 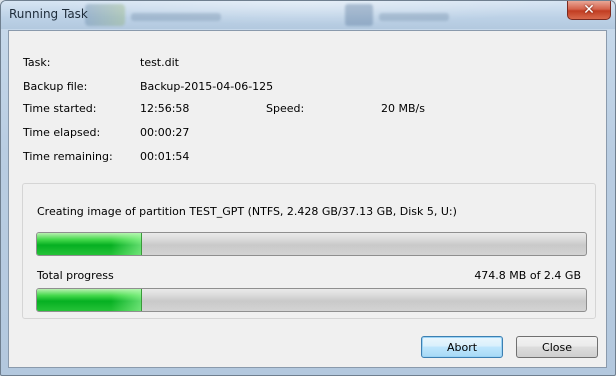 I want to click on speed-value: 20 MB/s, so click(x=403, y=108).